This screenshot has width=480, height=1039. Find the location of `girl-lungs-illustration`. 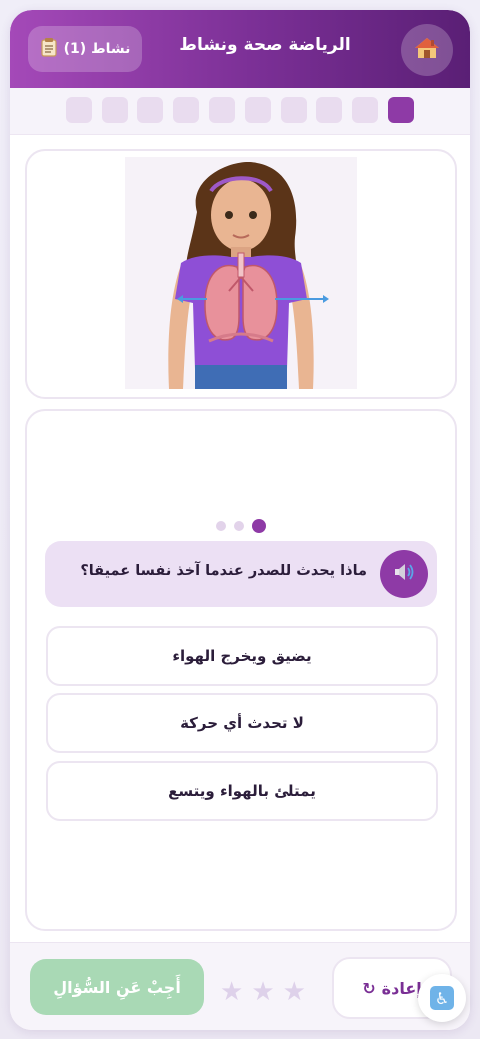

girl-lungs-illustration is located at coordinates (241, 273).